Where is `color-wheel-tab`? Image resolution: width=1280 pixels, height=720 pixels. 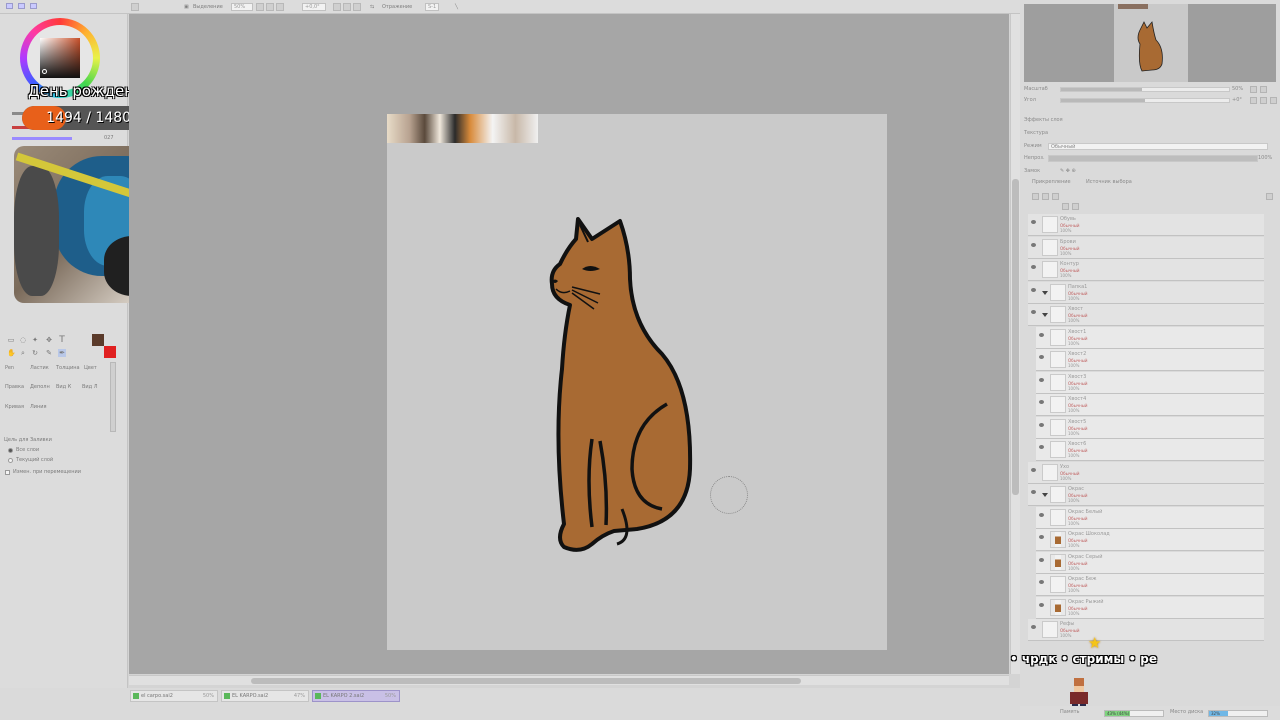
color-wheel-tab is located at coordinates (9, 6).